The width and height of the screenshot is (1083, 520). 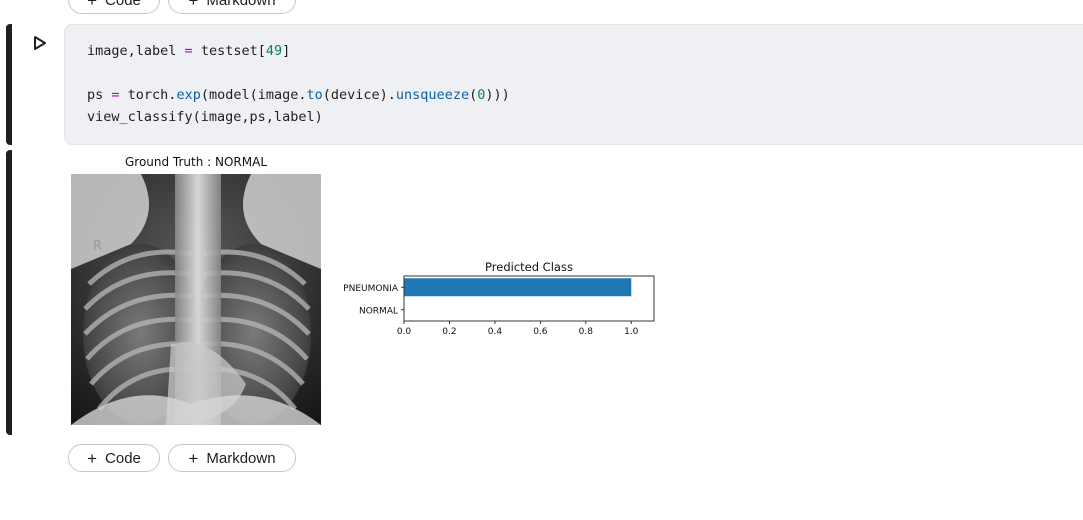 I want to click on run-cell-icon, so click(x=40, y=43).